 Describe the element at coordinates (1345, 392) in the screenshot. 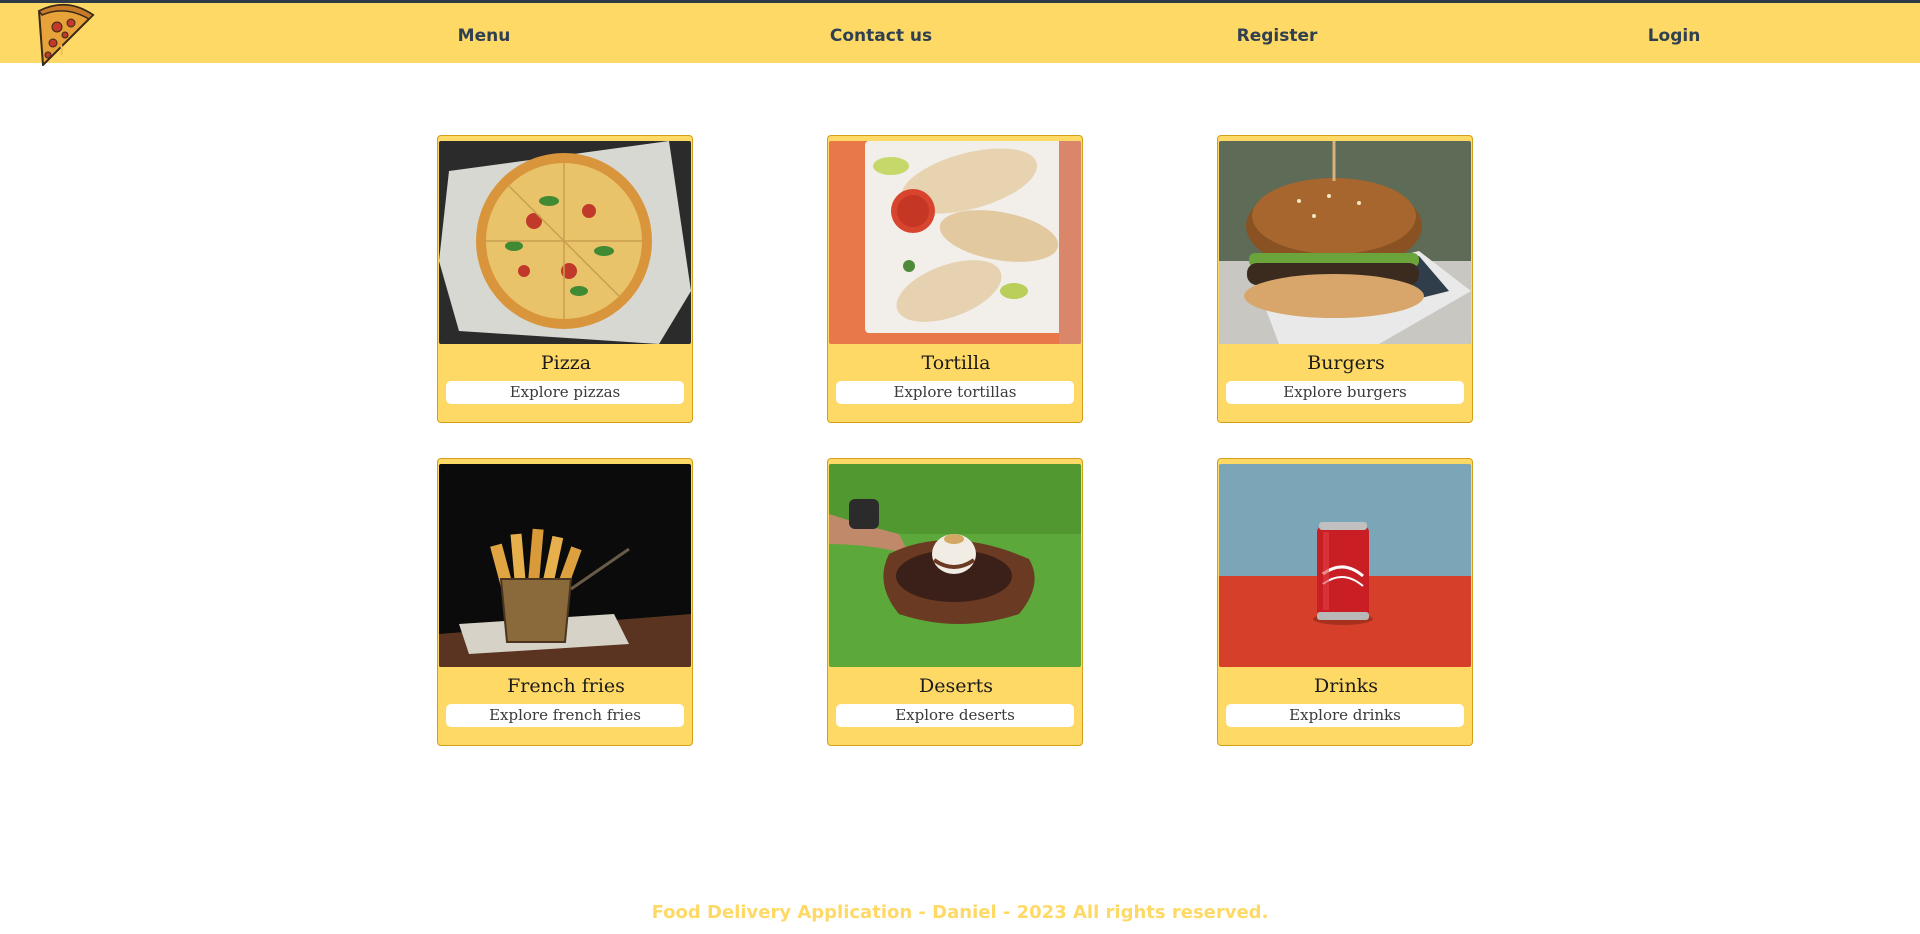

I see `explore-burgers-button: Explore burgers` at that location.